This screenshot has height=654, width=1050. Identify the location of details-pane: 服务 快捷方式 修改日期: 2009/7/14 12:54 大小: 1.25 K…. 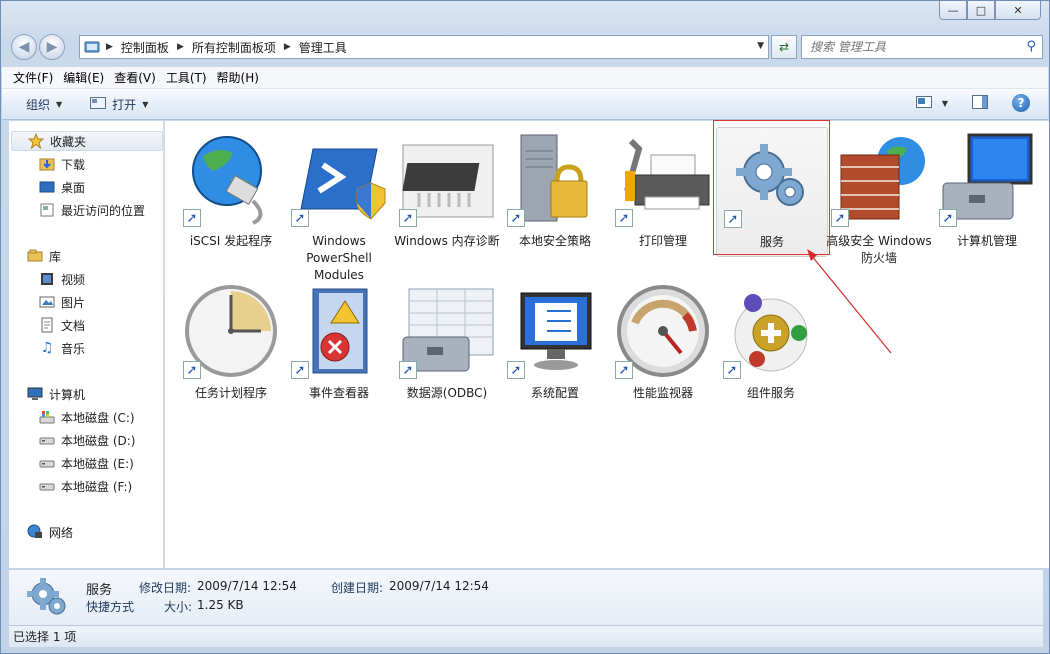
(526, 597).